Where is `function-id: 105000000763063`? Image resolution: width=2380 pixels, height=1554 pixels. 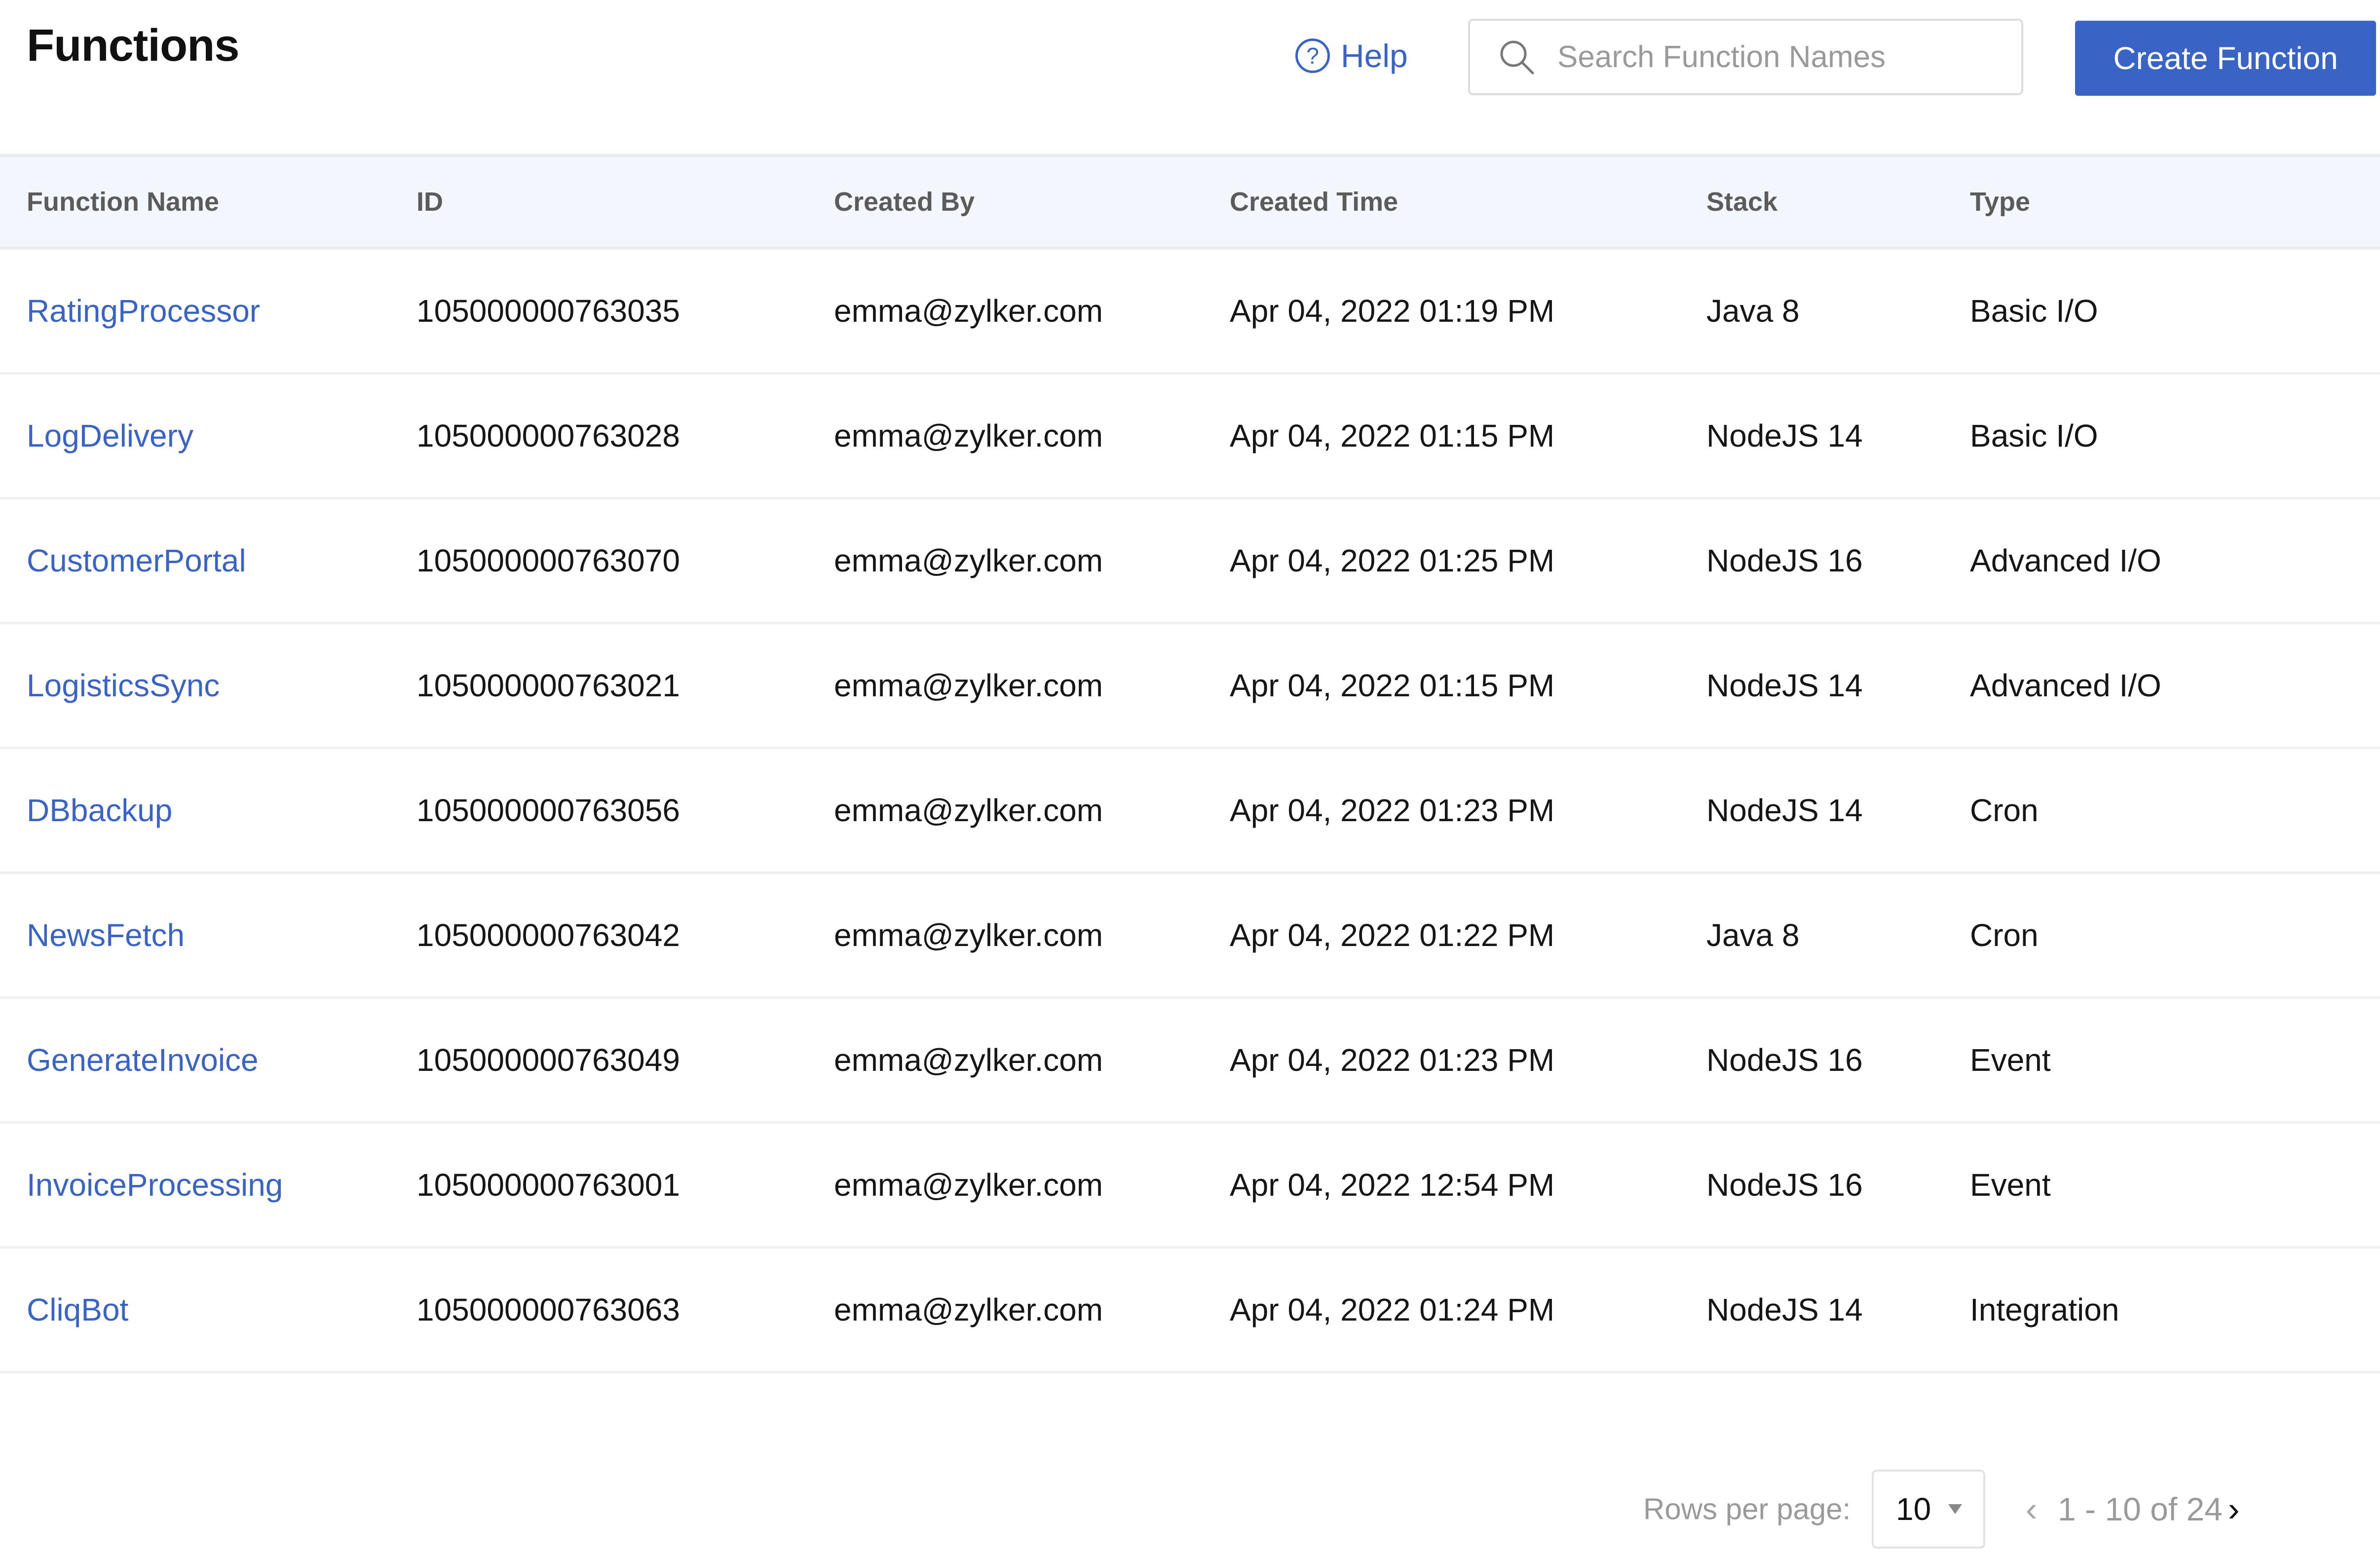 function-id: 105000000763063 is located at coordinates (548, 1310).